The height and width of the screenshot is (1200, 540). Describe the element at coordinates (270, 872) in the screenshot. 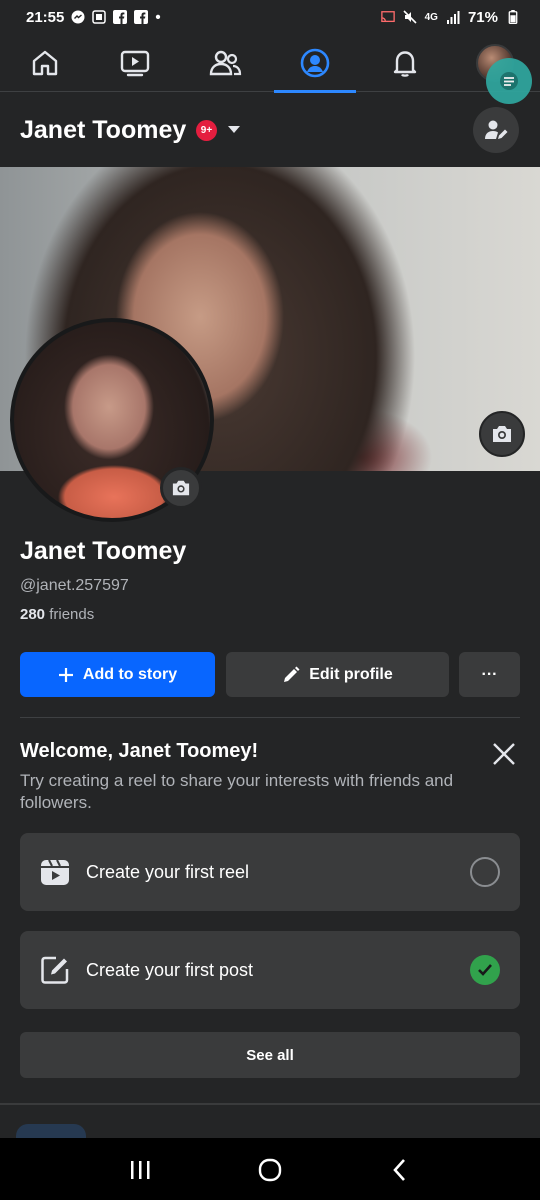

I see `task-create-reel: Create your first reel` at that location.